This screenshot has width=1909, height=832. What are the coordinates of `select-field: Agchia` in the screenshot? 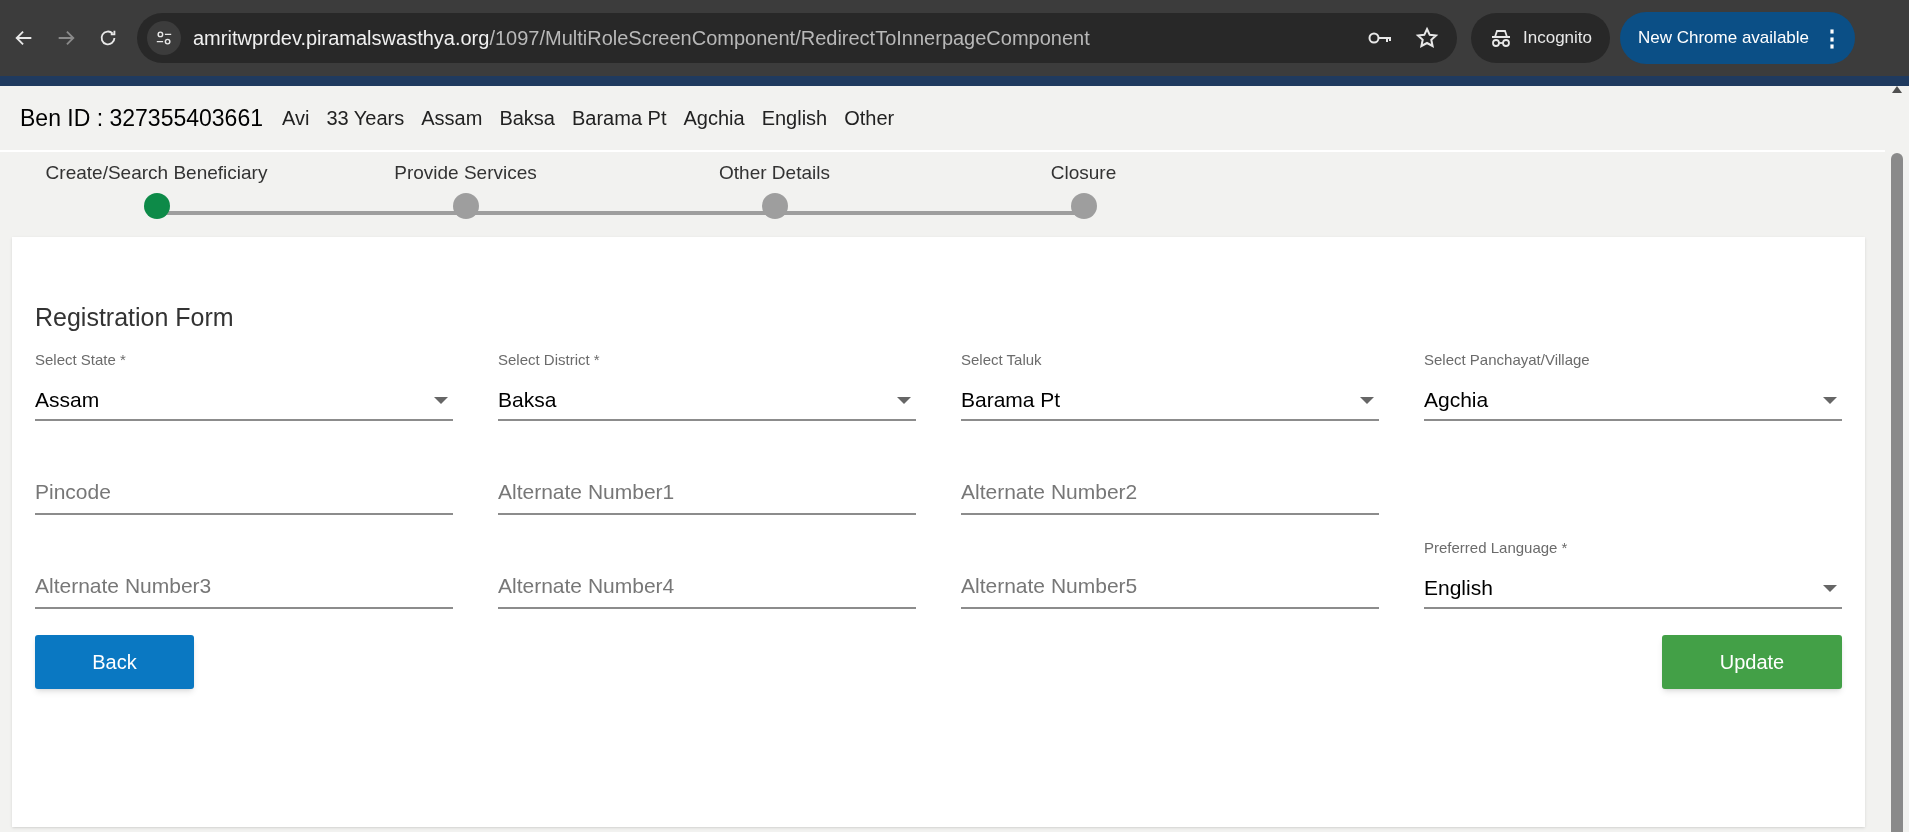 It's located at (1633, 401).